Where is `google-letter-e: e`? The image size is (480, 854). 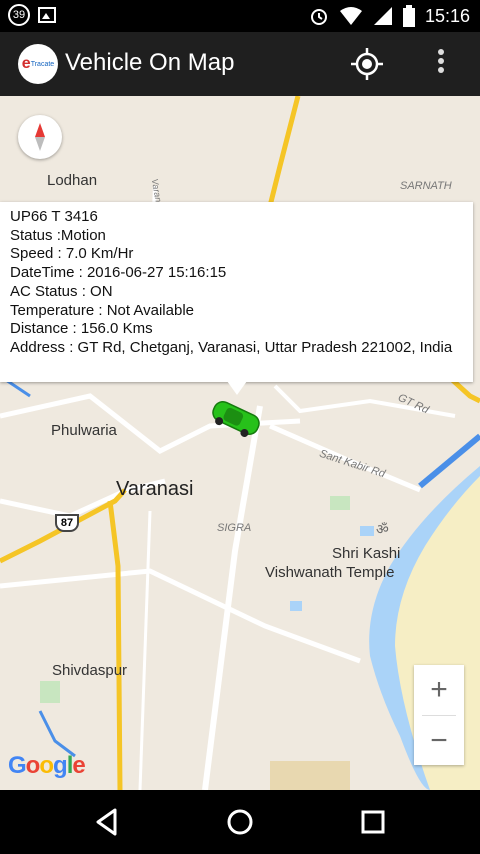
google-letter-e: e is located at coordinates (78, 765).